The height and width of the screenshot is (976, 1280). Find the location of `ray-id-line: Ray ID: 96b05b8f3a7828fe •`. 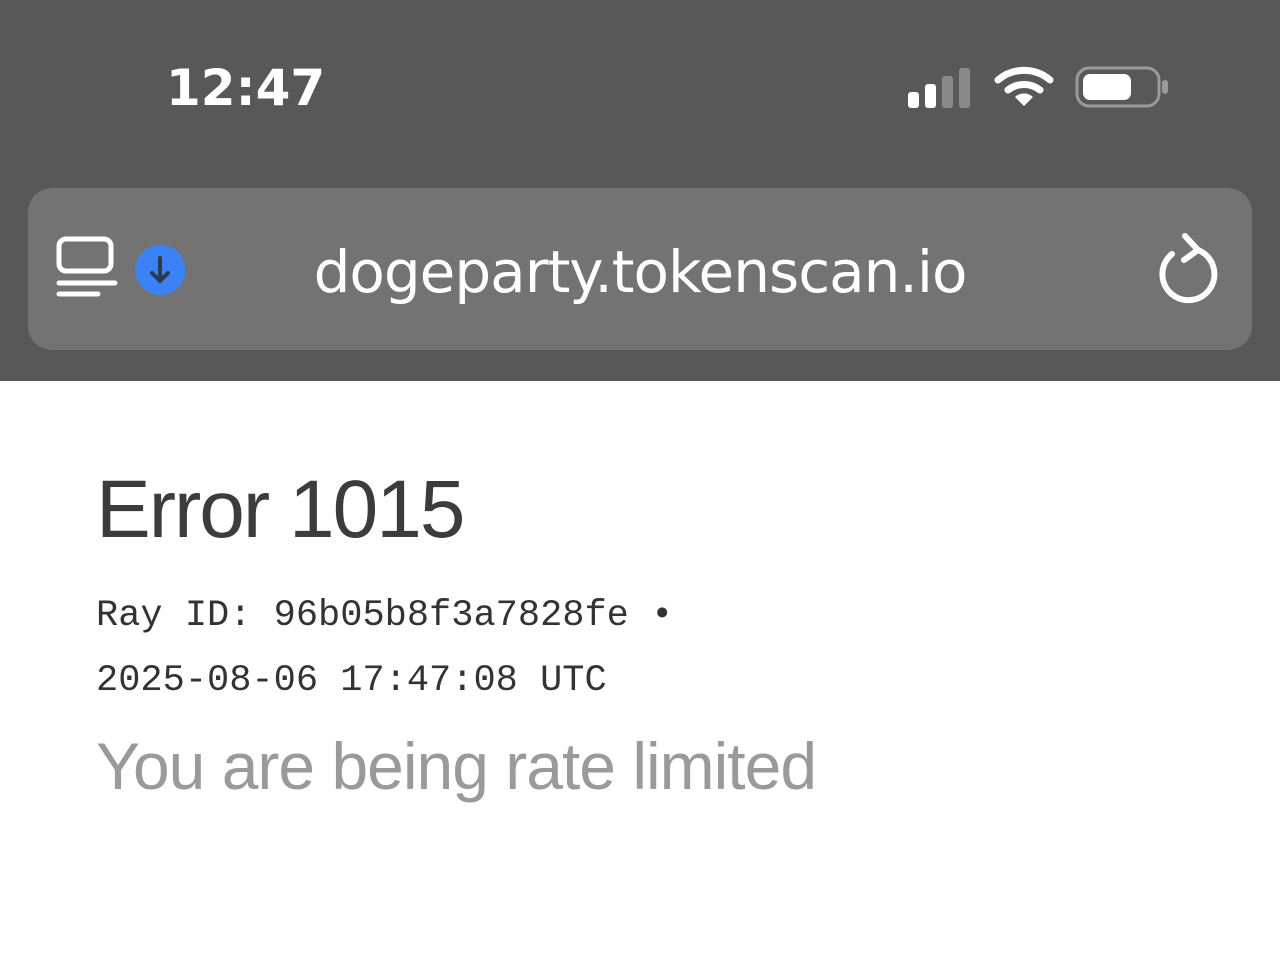

ray-id-line: Ray ID: 96b05b8f3a7828fe • is located at coordinates (385, 616).